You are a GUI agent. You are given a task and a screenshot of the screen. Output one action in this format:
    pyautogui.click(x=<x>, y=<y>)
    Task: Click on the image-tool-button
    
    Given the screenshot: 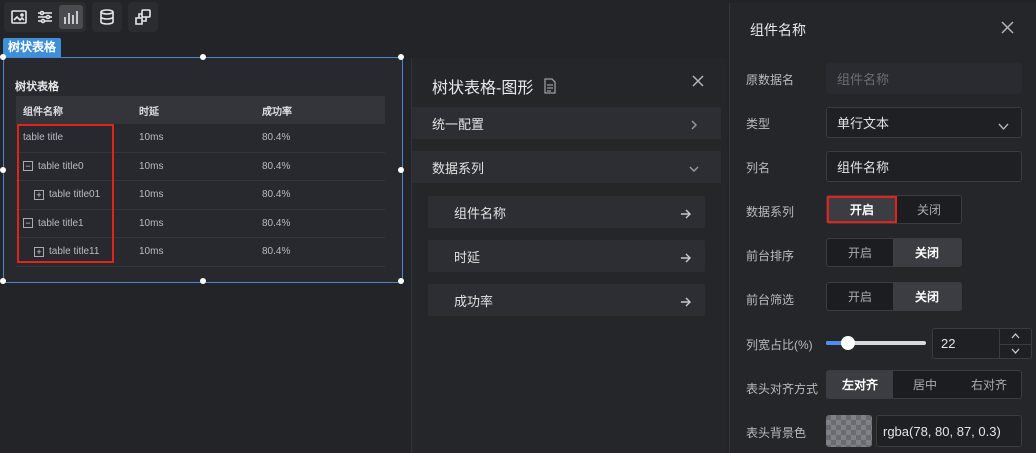 What is the action you would take?
    pyautogui.click(x=19, y=17)
    